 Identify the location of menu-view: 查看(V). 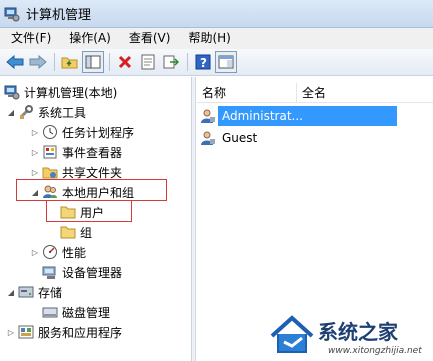
(150, 38).